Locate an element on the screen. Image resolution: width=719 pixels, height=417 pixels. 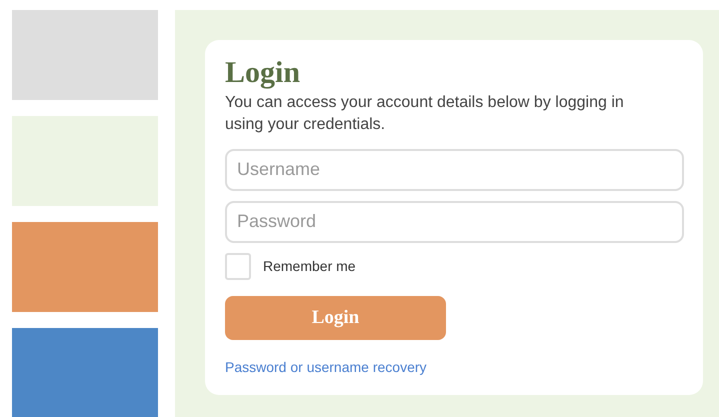
remember-label: Remember me is located at coordinates (309, 266).